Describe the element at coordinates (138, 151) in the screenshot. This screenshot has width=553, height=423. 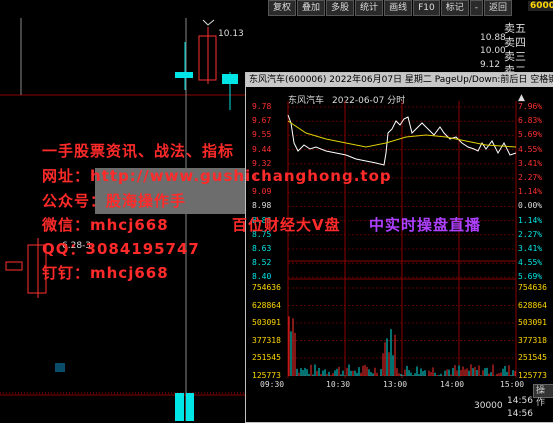
I see `watermark-line1: 一手股票资讯、战法、指标` at that location.